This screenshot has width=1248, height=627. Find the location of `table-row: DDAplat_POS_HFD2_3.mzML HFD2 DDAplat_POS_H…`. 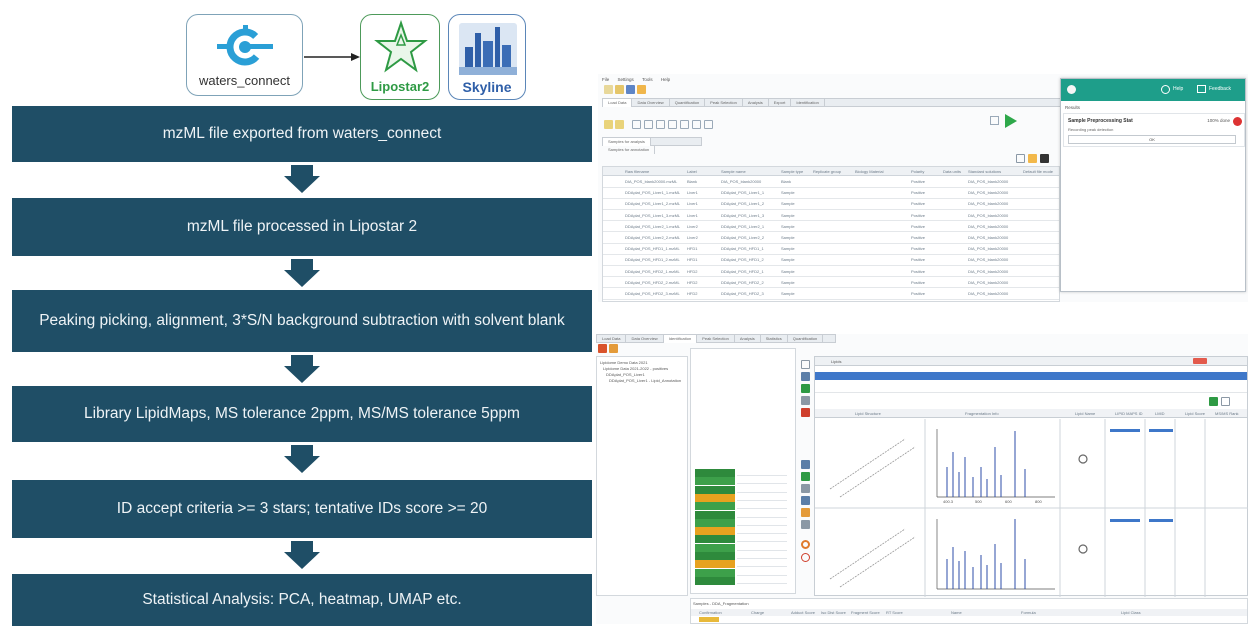

table-row: DDAplat_POS_HFD2_3.mzML HFD2 DDAplat_POS_H… is located at coordinates (831, 294).